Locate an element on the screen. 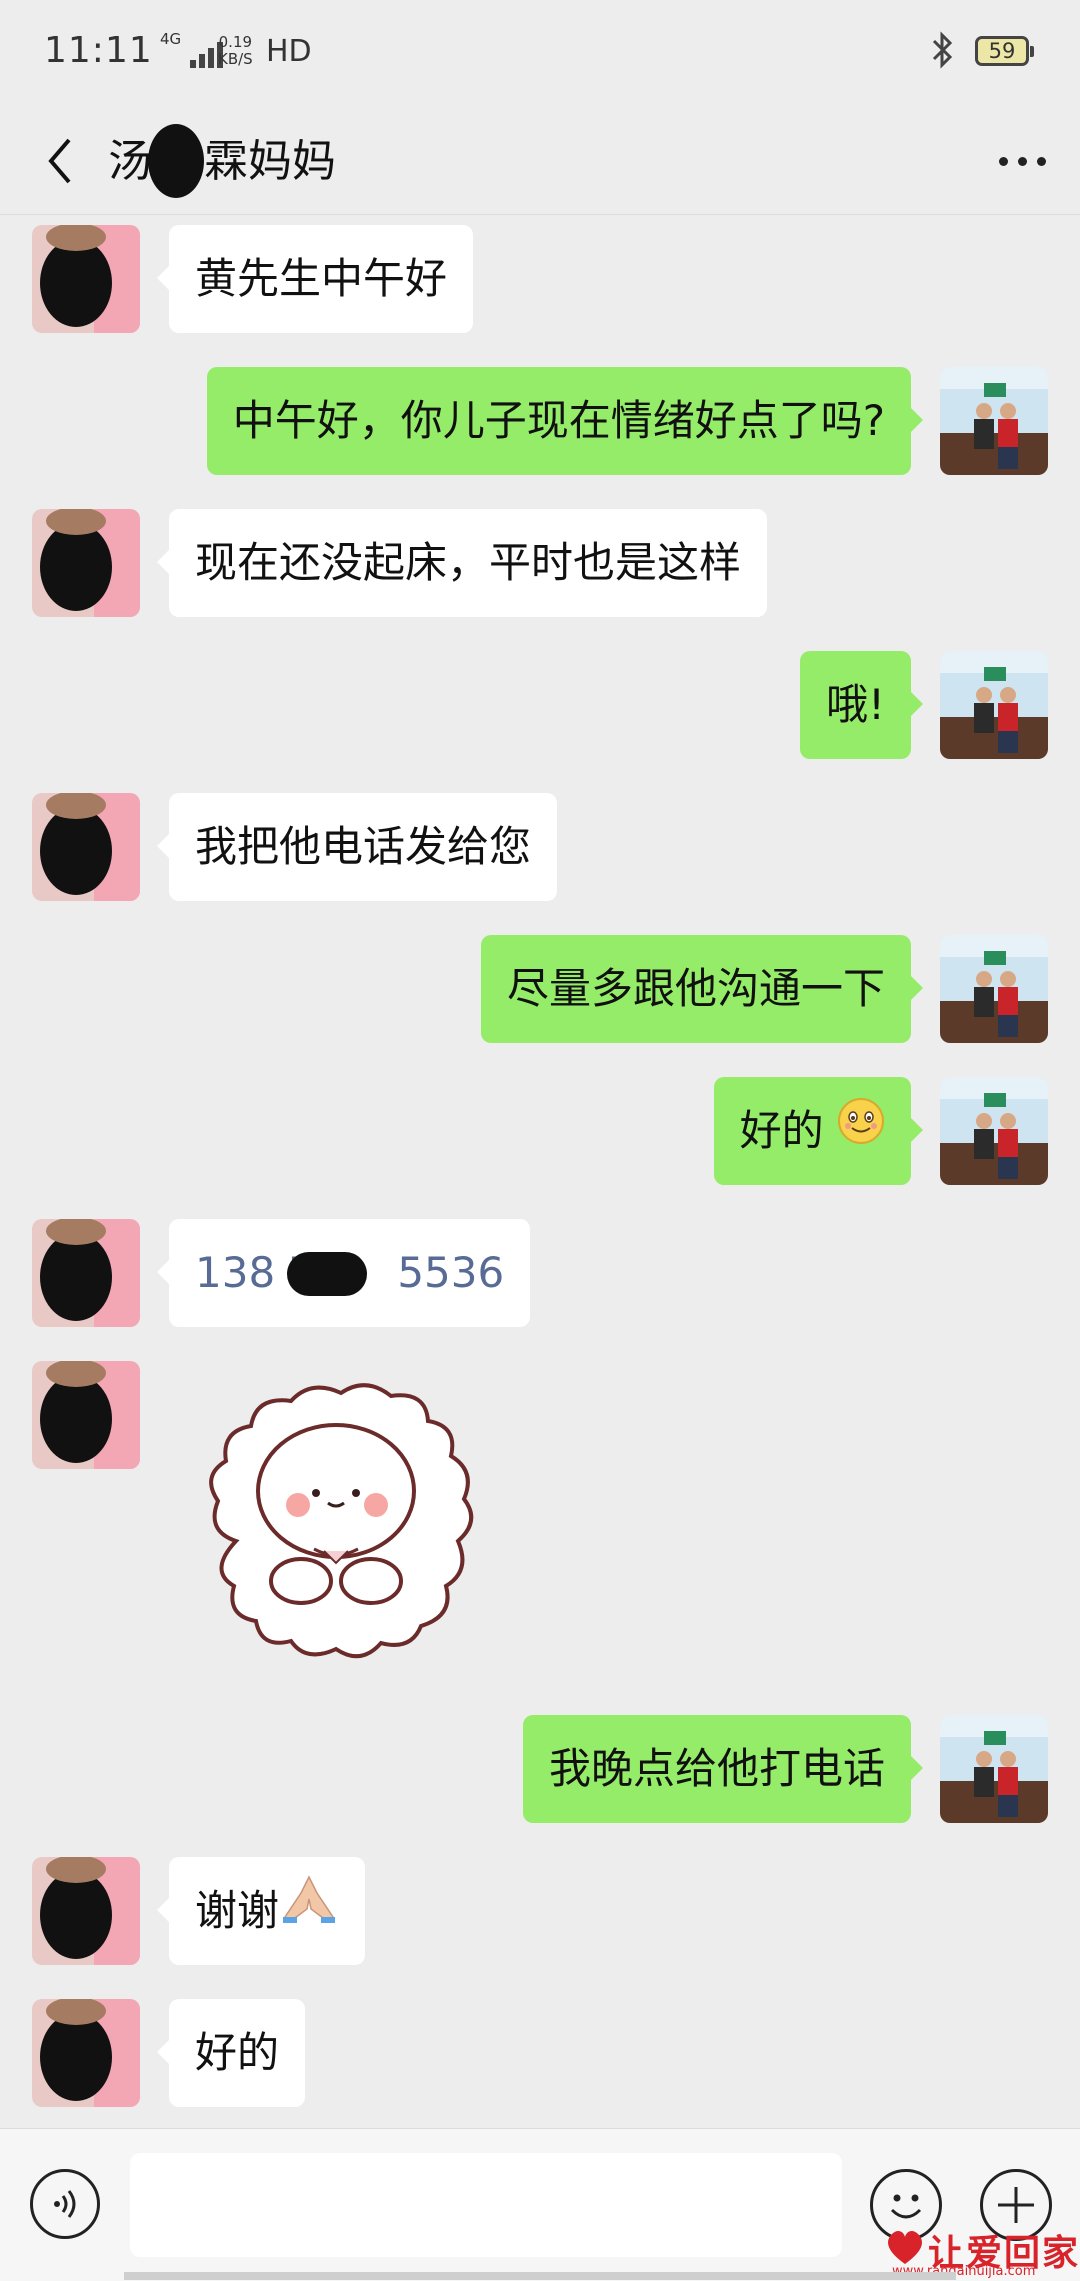 The image size is (1080, 2281). message-bubble: 中午好，你儿子现在情绪好点了吗? is located at coordinates (565, 421).